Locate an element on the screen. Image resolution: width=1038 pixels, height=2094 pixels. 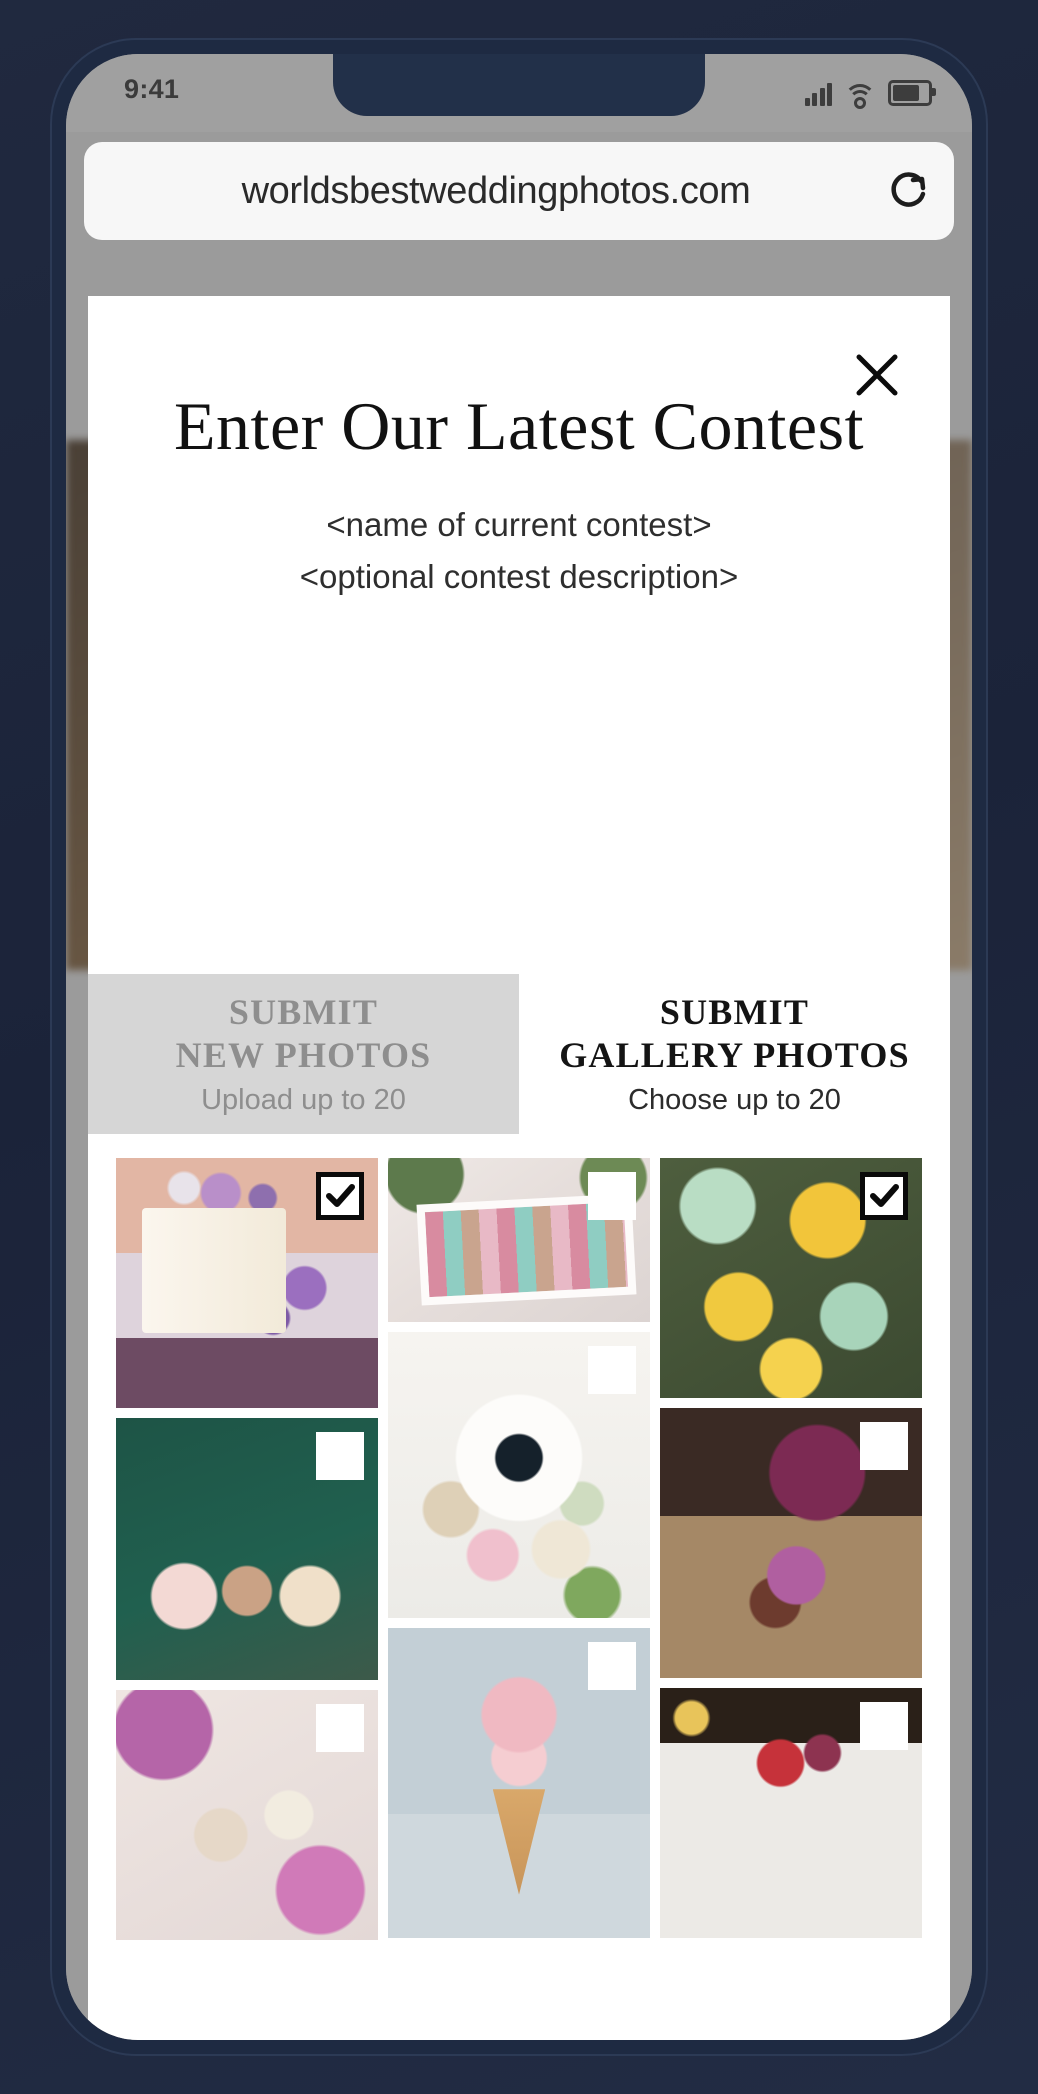
status-time: 9:41 is located at coordinates (152, 89).